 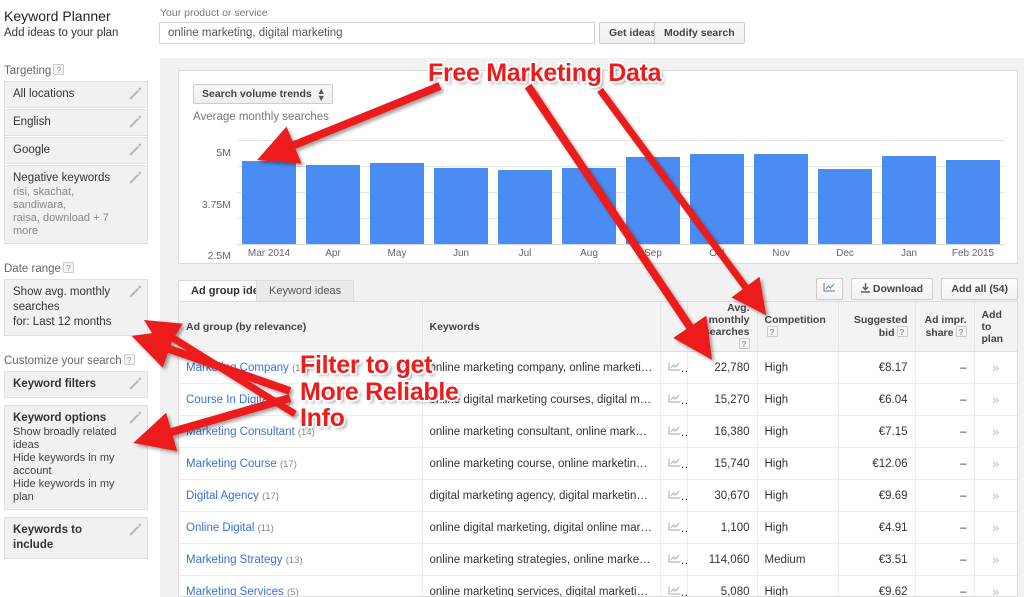 What do you see at coordinates (722, 559) in the screenshot?
I see `cell-avg-monthly-searches: 114,060` at bounding box center [722, 559].